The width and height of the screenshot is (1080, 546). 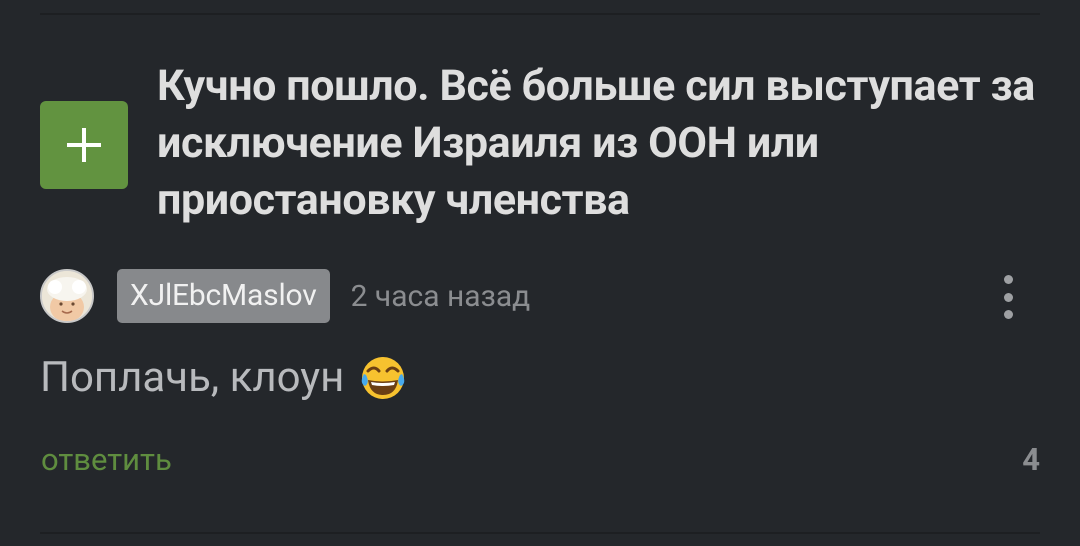 I want to click on comment-text: Поплачь, клоун, so click(x=192, y=377).